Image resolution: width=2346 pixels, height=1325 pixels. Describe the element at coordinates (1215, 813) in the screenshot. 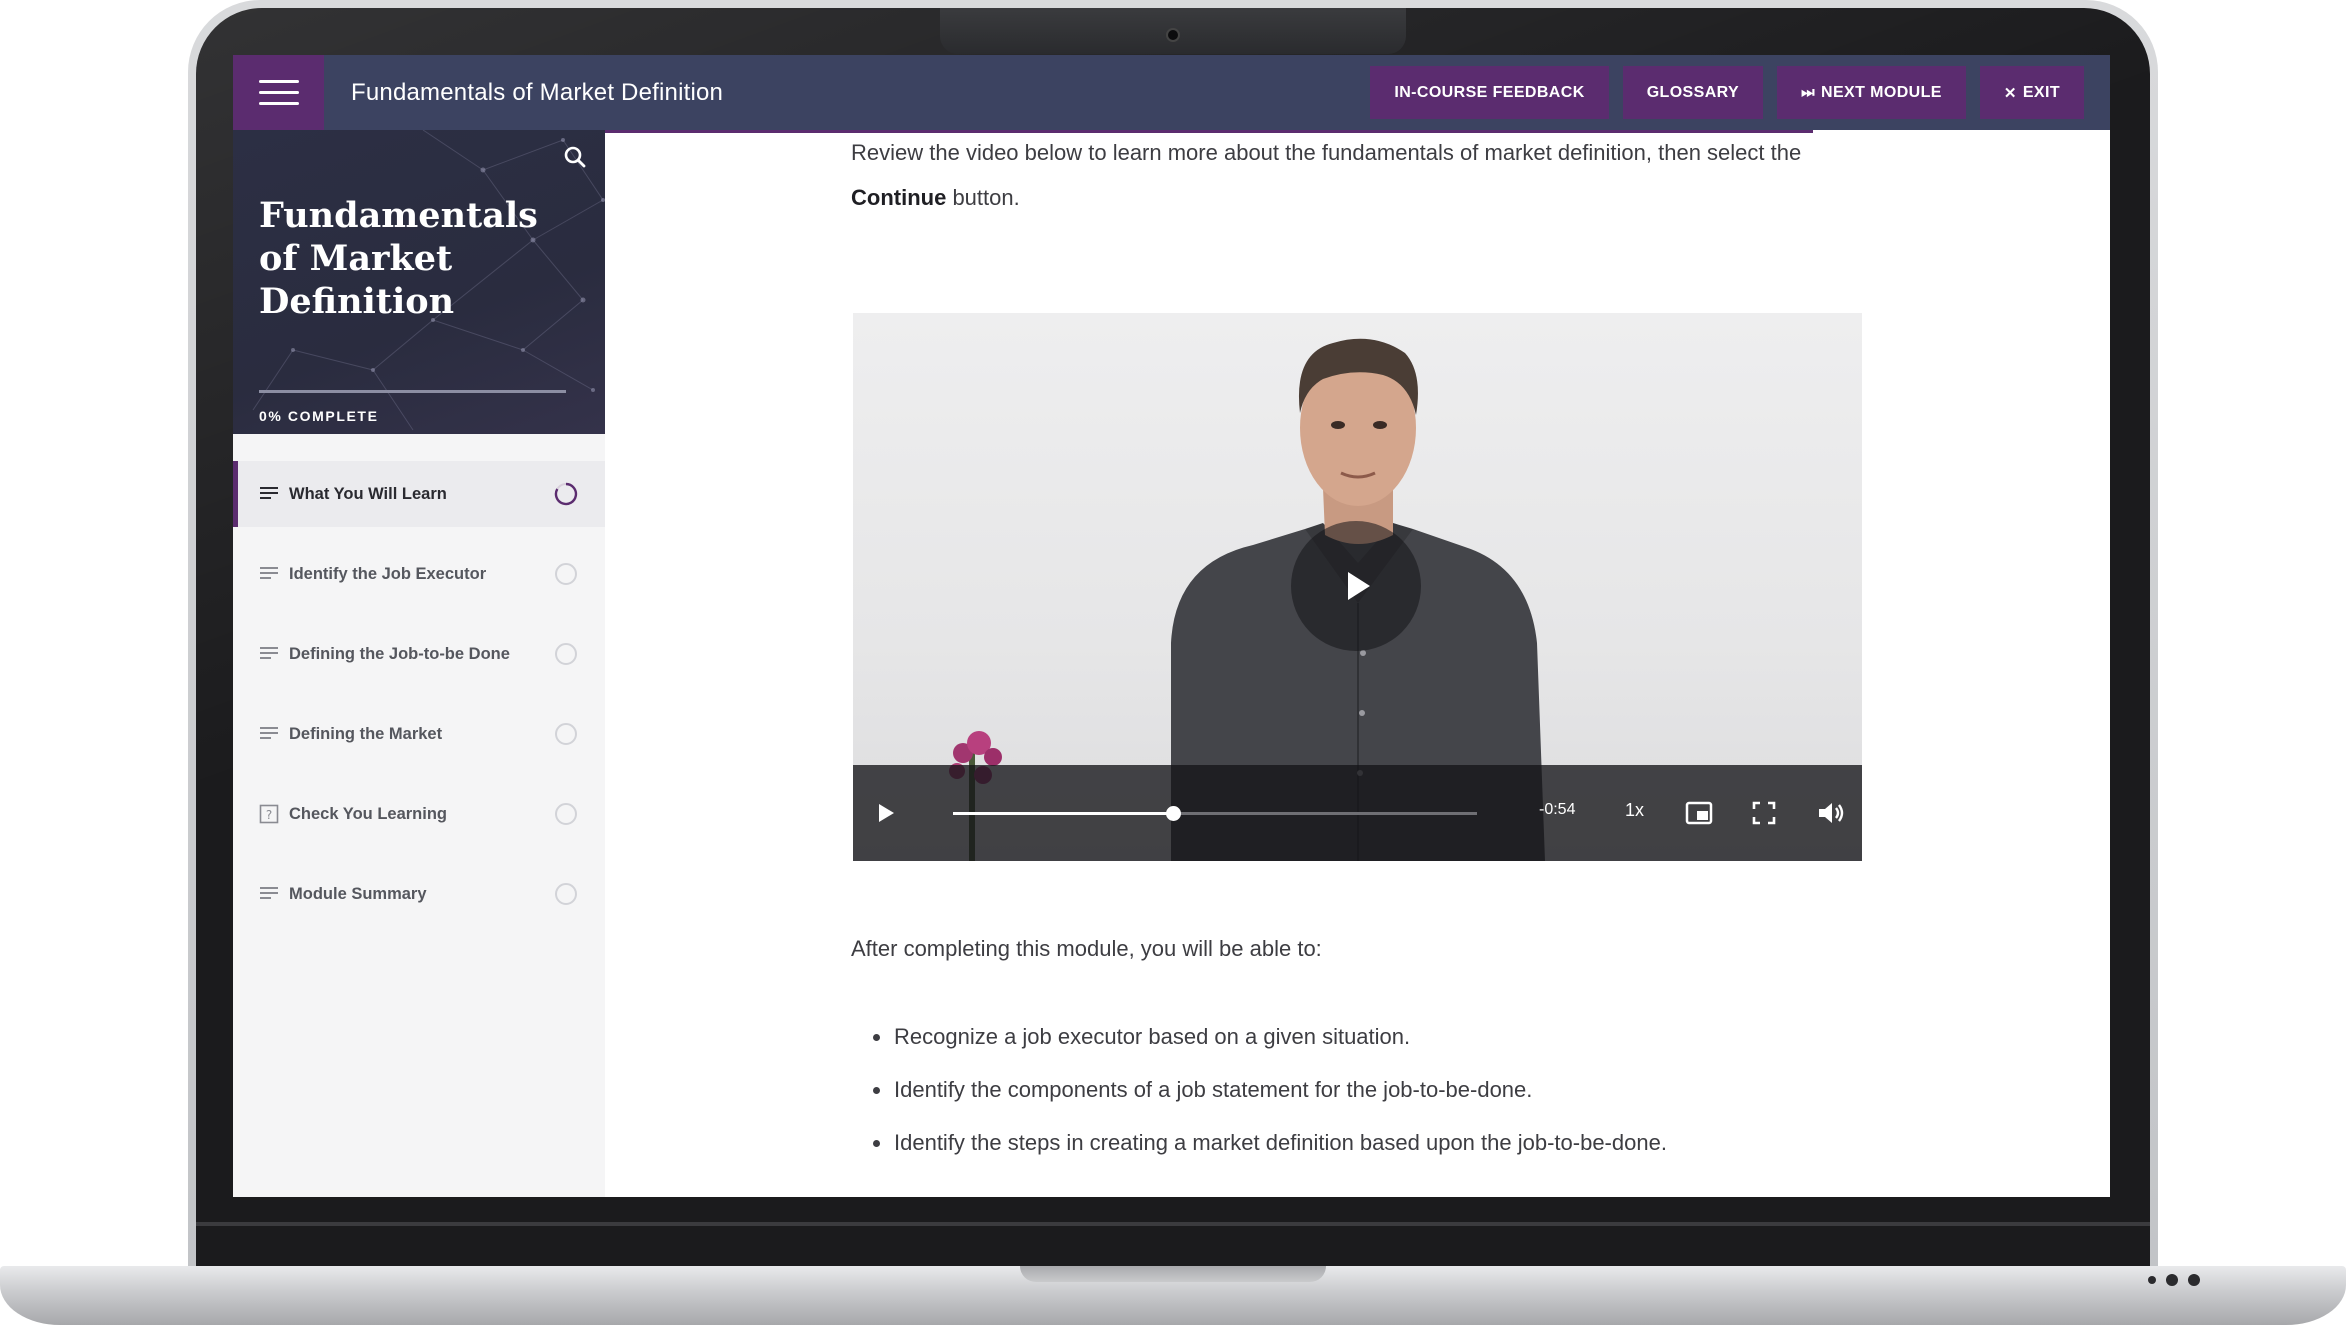

I see `video-scrubber` at that location.